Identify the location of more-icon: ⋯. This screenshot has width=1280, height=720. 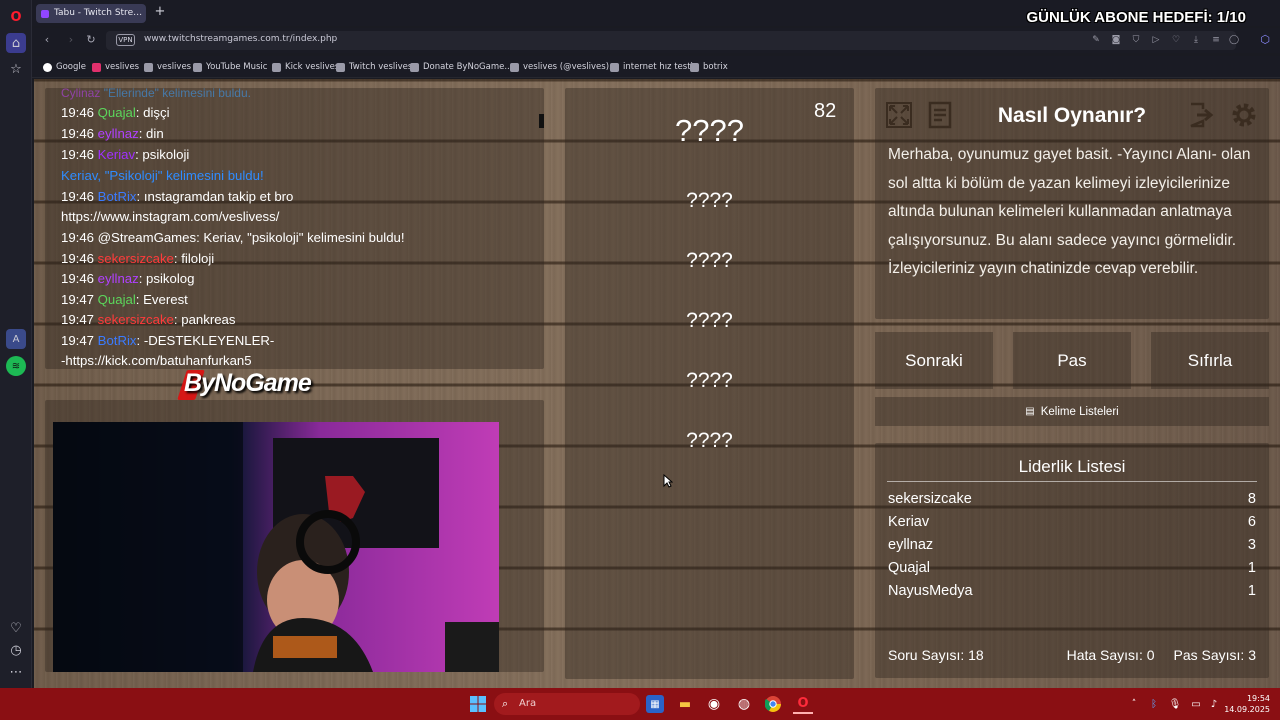
(16, 672).